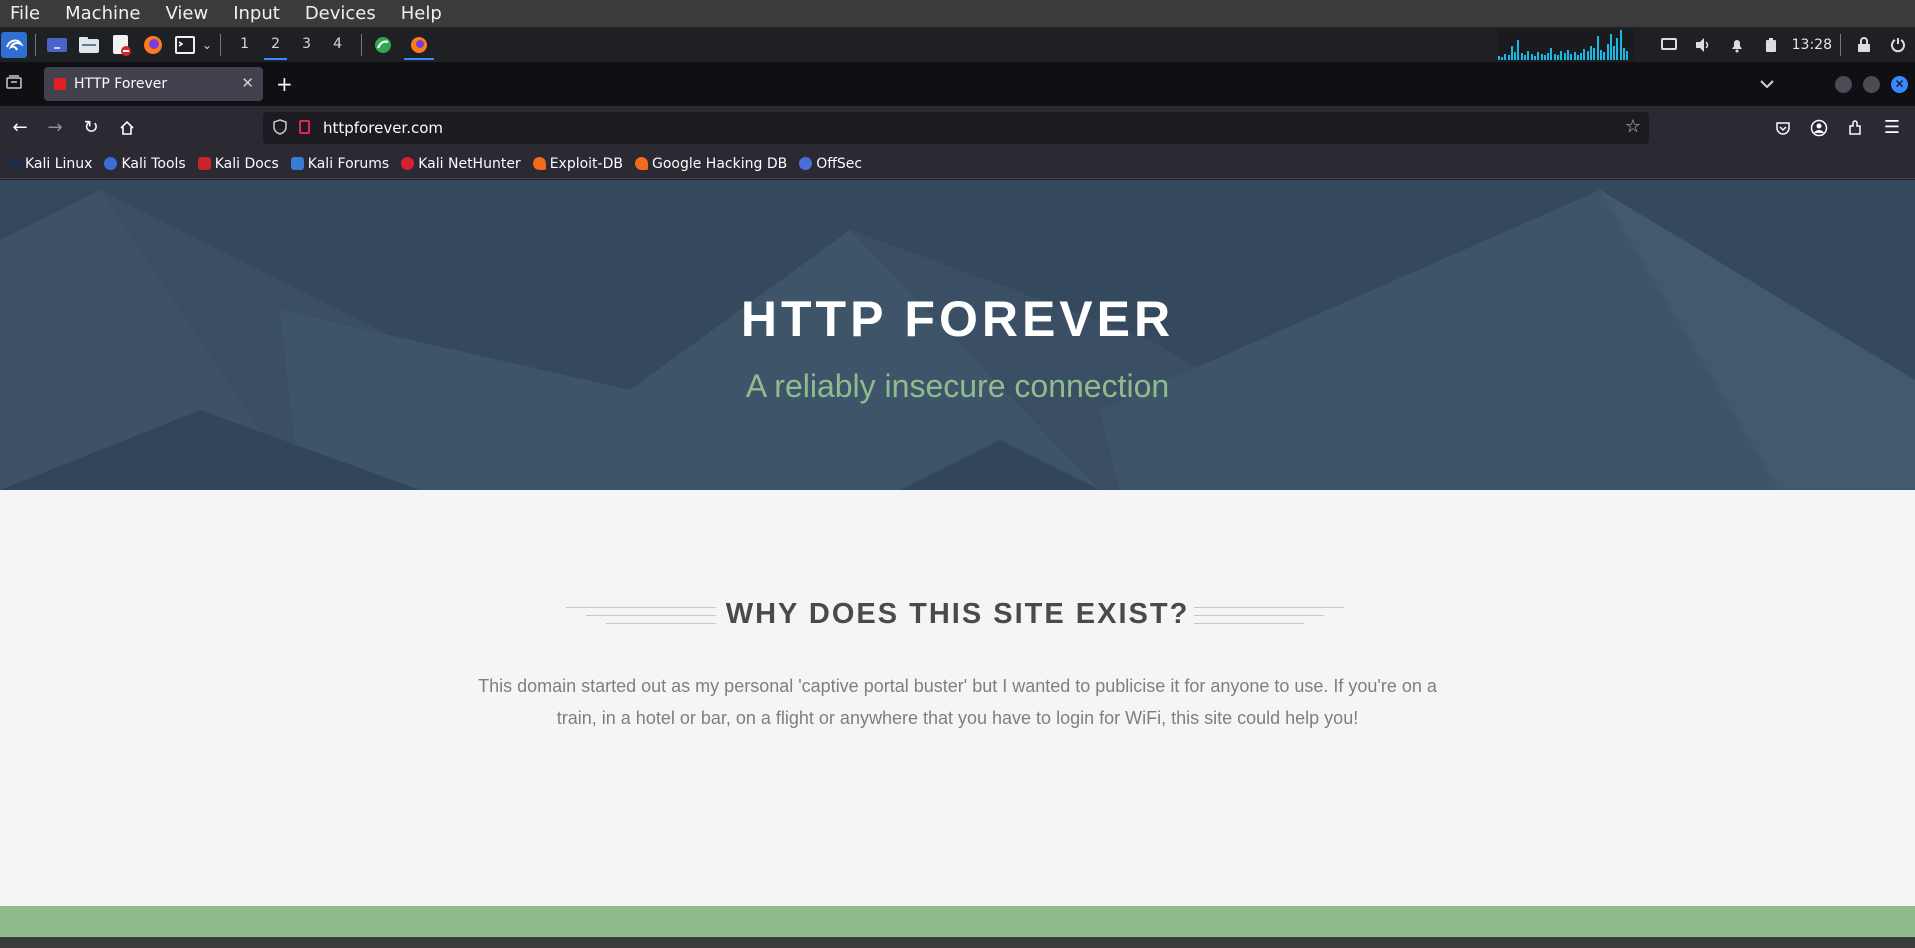 The image size is (1915, 948). Describe the element at coordinates (1812, 45) in the screenshot. I see `clock: 13:28` at that location.